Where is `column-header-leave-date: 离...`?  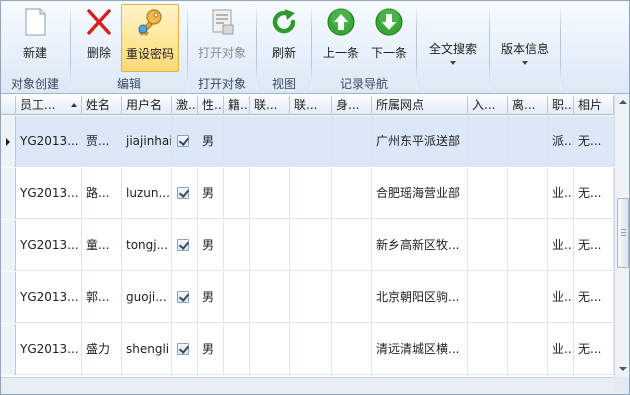 column-header-leave-date: 离... is located at coordinates (528, 105).